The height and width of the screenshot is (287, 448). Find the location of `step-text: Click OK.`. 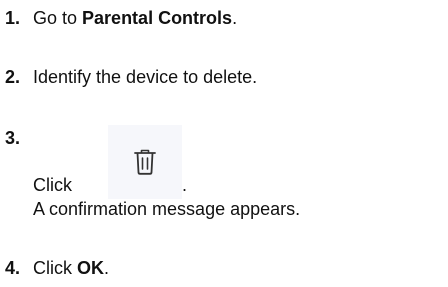

step-text: Click OK. is located at coordinates (71, 268).